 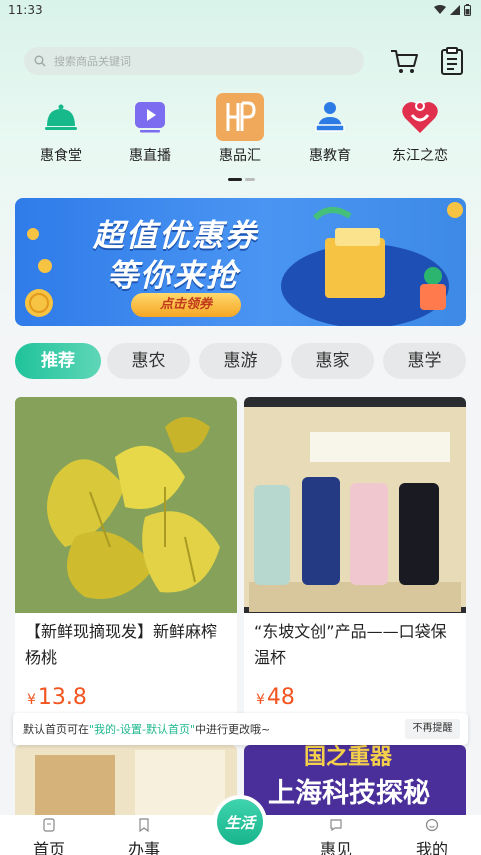 What do you see at coordinates (250, 179) in the screenshot?
I see `page-dot` at bounding box center [250, 179].